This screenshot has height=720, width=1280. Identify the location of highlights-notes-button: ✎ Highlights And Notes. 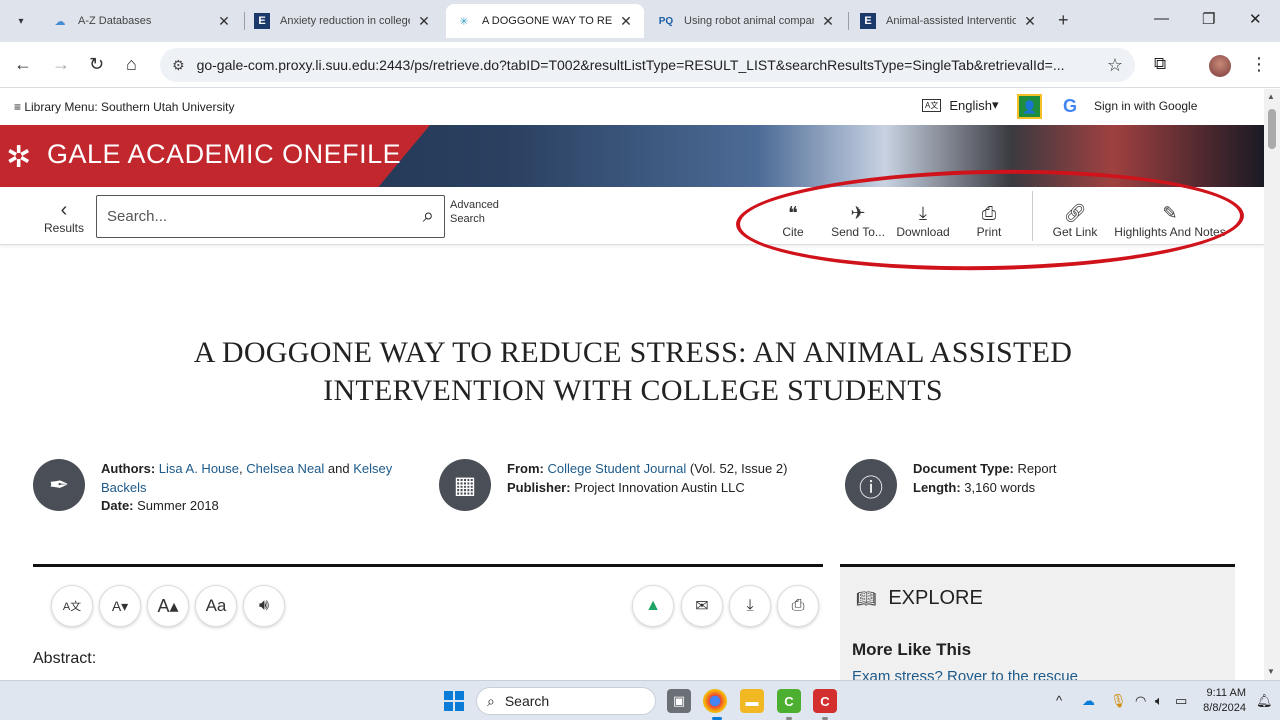
(1170, 220).